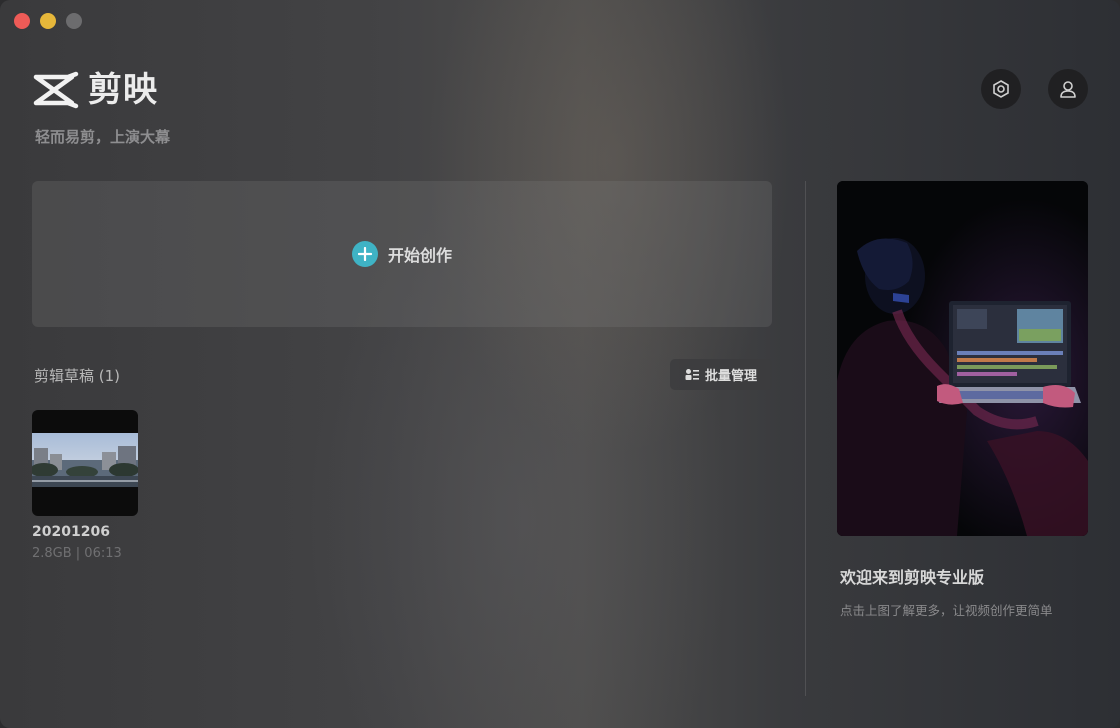 This screenshot has width=1120, height=728. I want to click on window-controls, so click(48, 21).